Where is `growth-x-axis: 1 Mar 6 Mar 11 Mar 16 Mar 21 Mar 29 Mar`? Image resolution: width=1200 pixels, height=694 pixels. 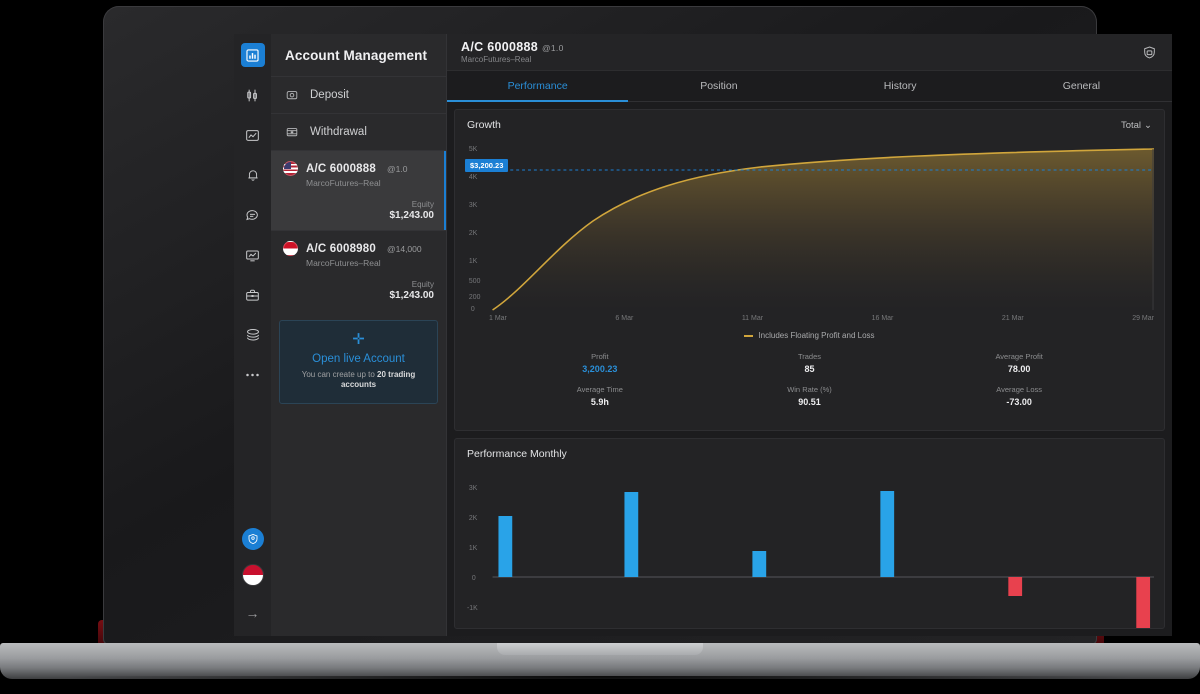 growth-x-axis: 1 Mar 6 Mar 11 Mar 16 Mar 21 Mar 29 Mar is located at coordinates (821, 318).